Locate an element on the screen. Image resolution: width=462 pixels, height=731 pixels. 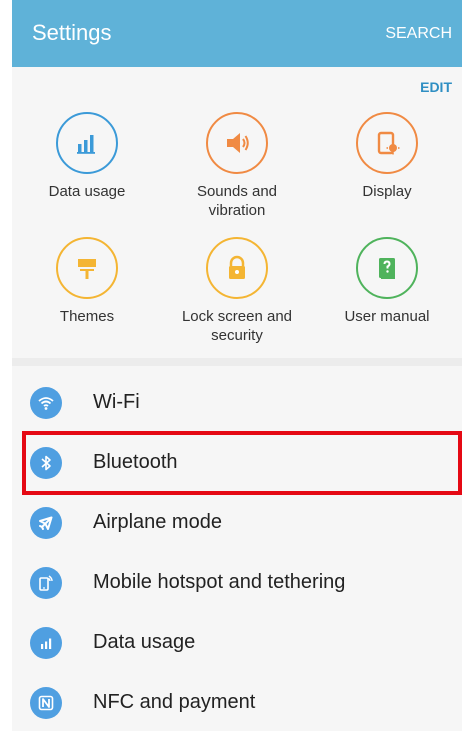
list-item-bluetooth: Bluetooth is located at coordinates (237, 462).